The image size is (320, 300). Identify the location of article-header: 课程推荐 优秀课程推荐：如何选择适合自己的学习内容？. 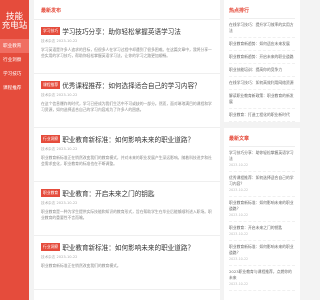
(127, 85).